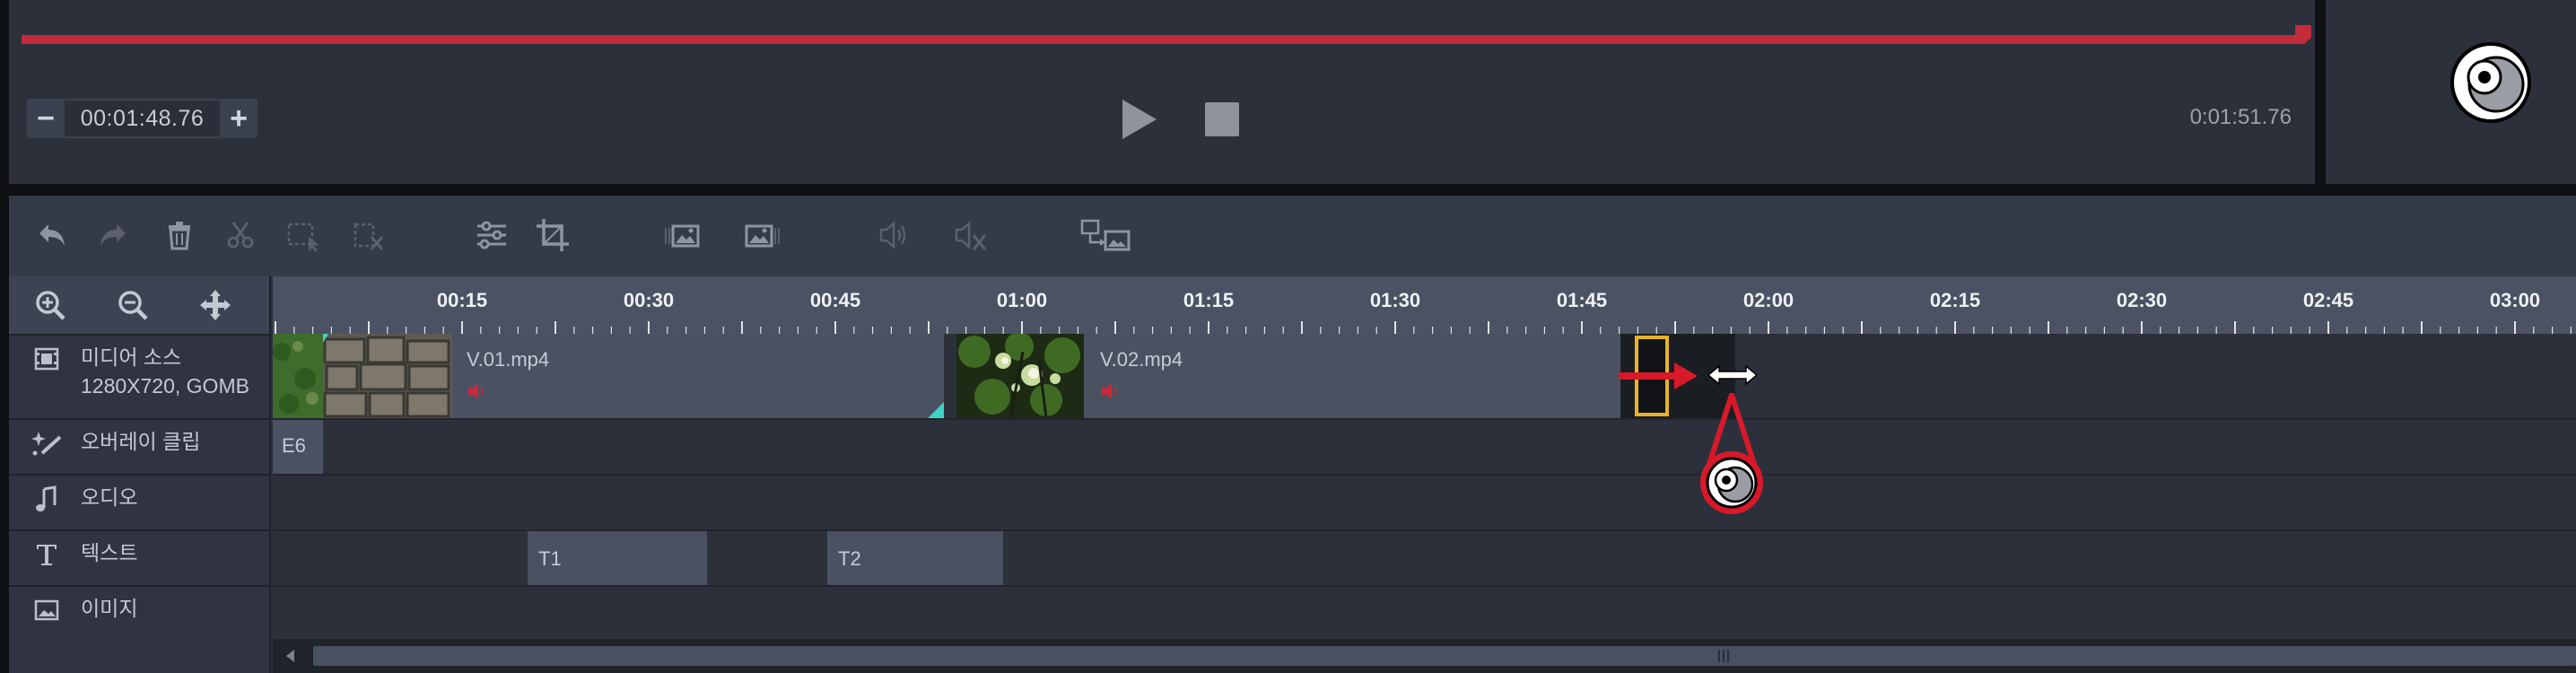 This screenshot has height=673, width=2576. What do you see at coordinates (915, 558) in the screenshot?
I see `text-clip-t2: T2` at bounding box center [915, 558].